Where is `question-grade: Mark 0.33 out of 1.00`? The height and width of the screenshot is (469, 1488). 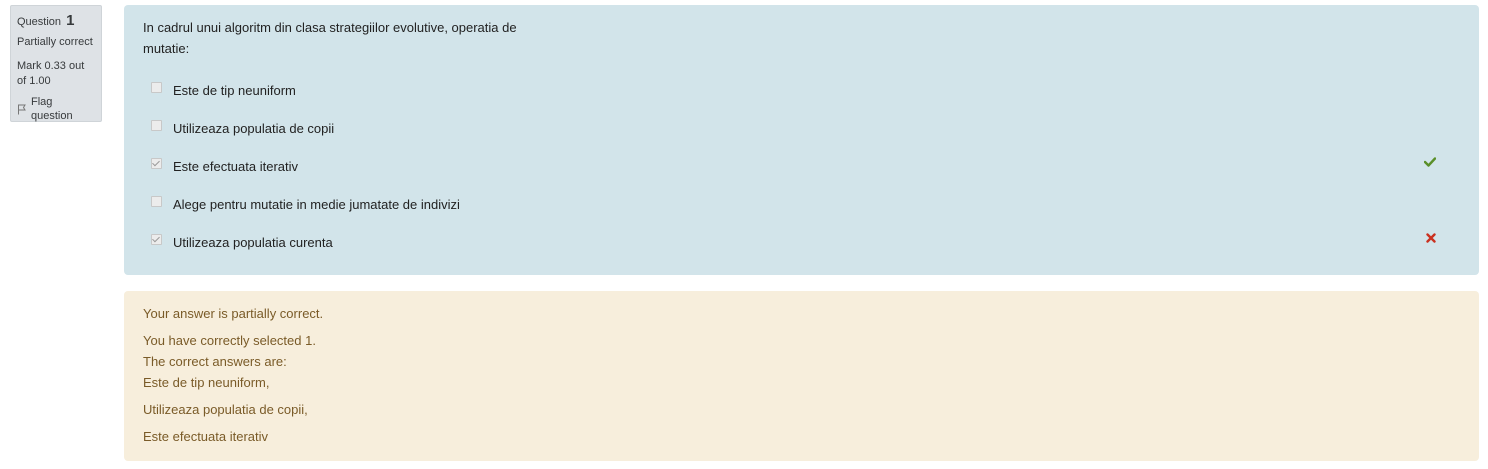
question-grade: Mark 0.33 out of 1.00 is located at coordinates (51, 73).